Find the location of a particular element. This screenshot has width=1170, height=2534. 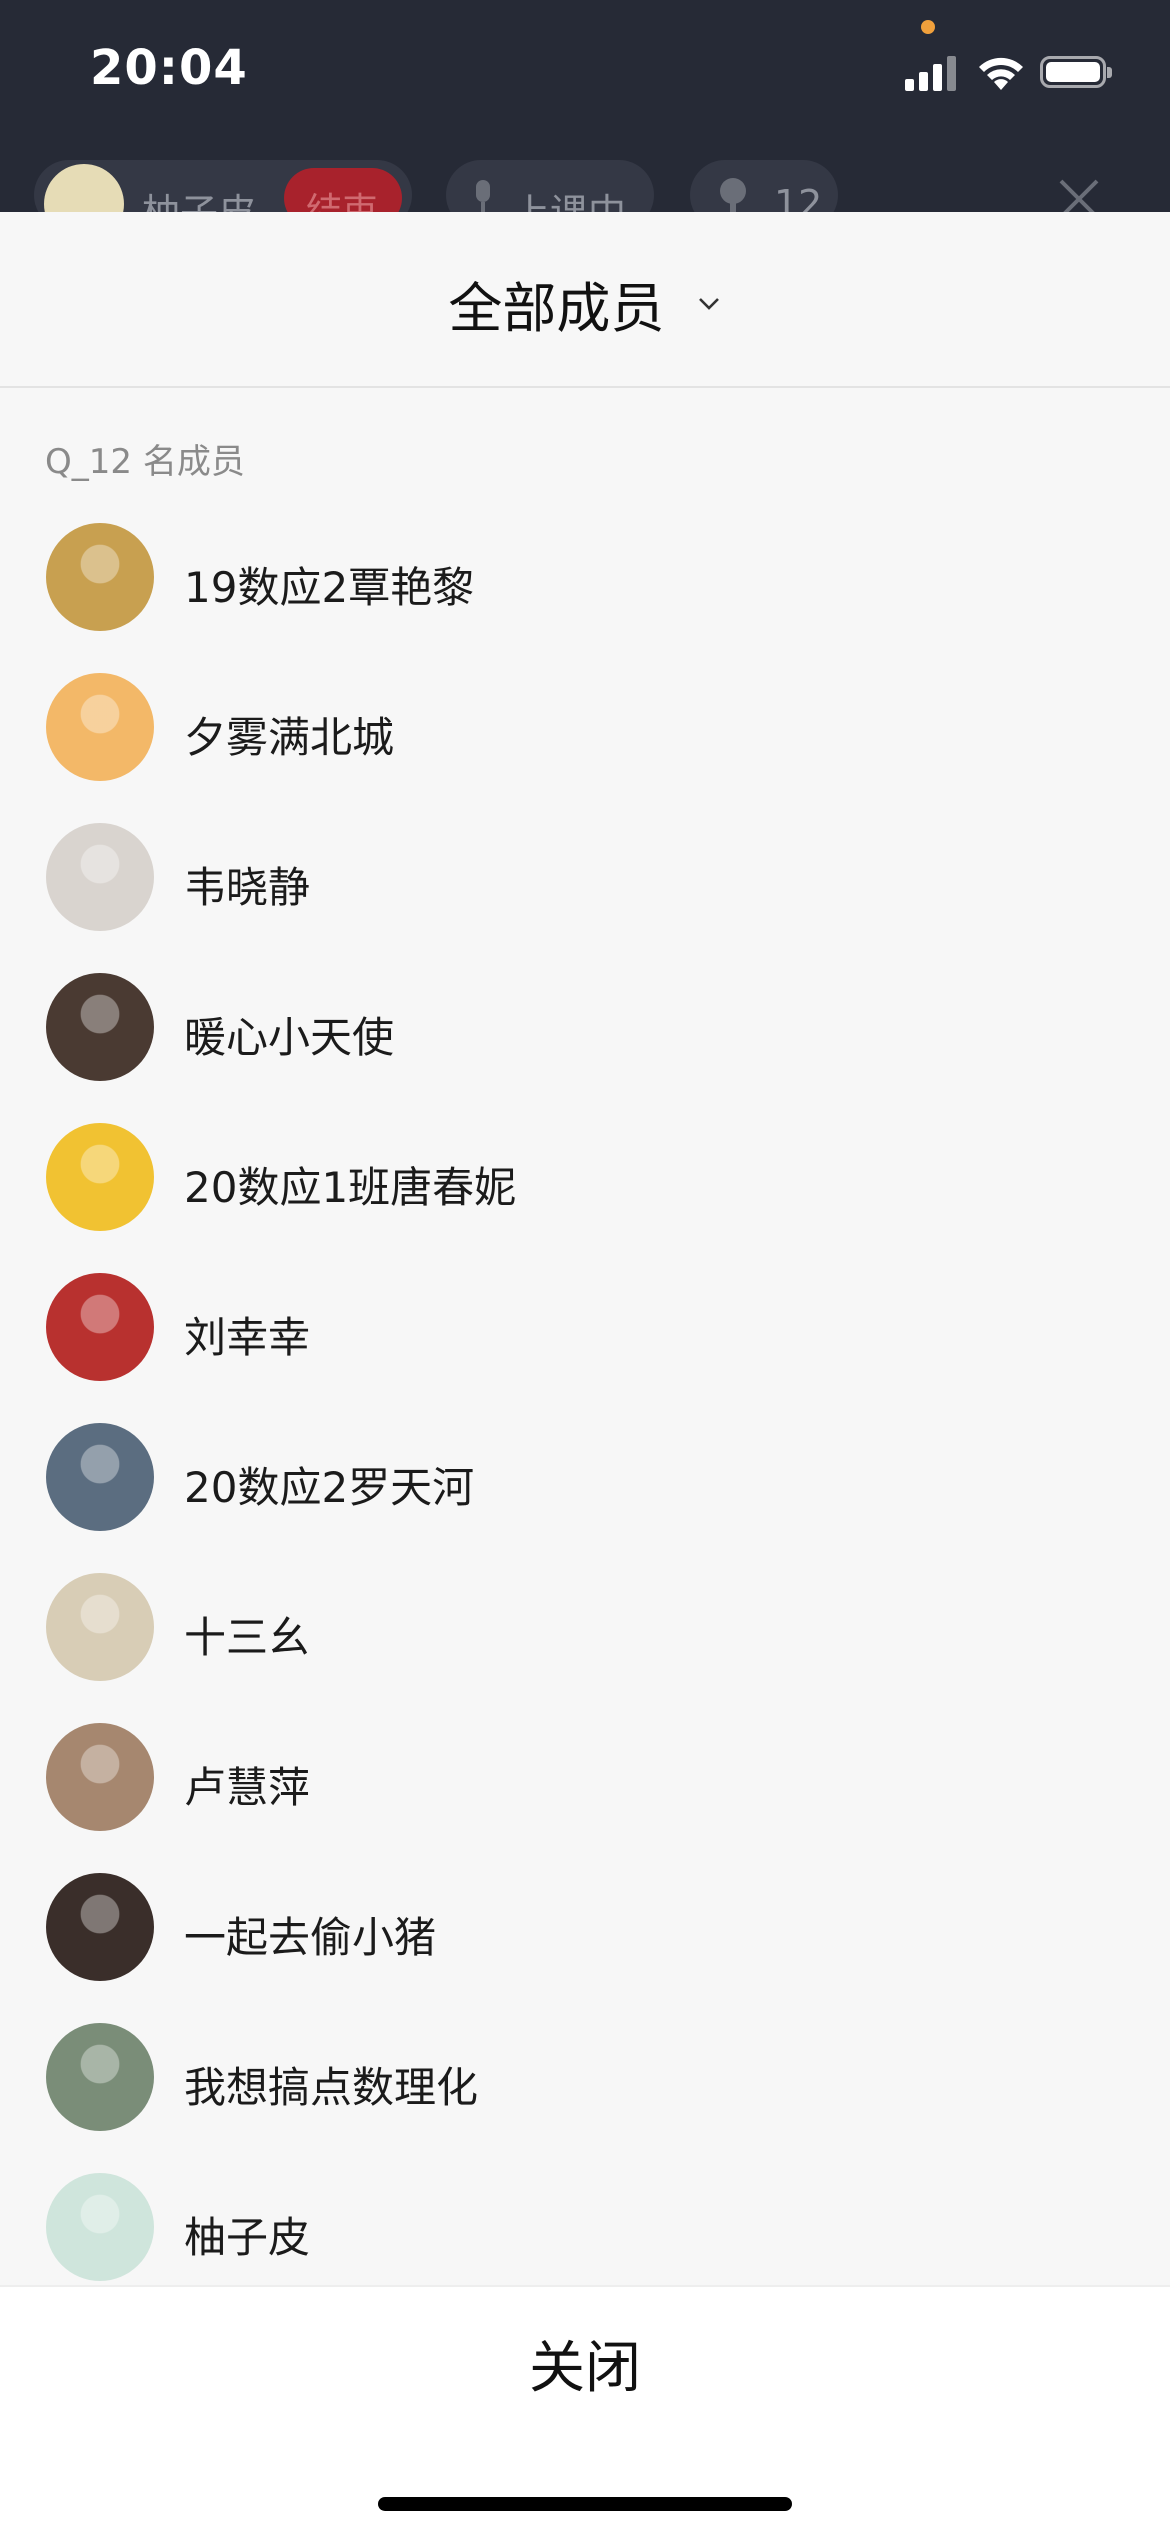

sheet-header: 全部成员 is located at coordinates (585, 300).